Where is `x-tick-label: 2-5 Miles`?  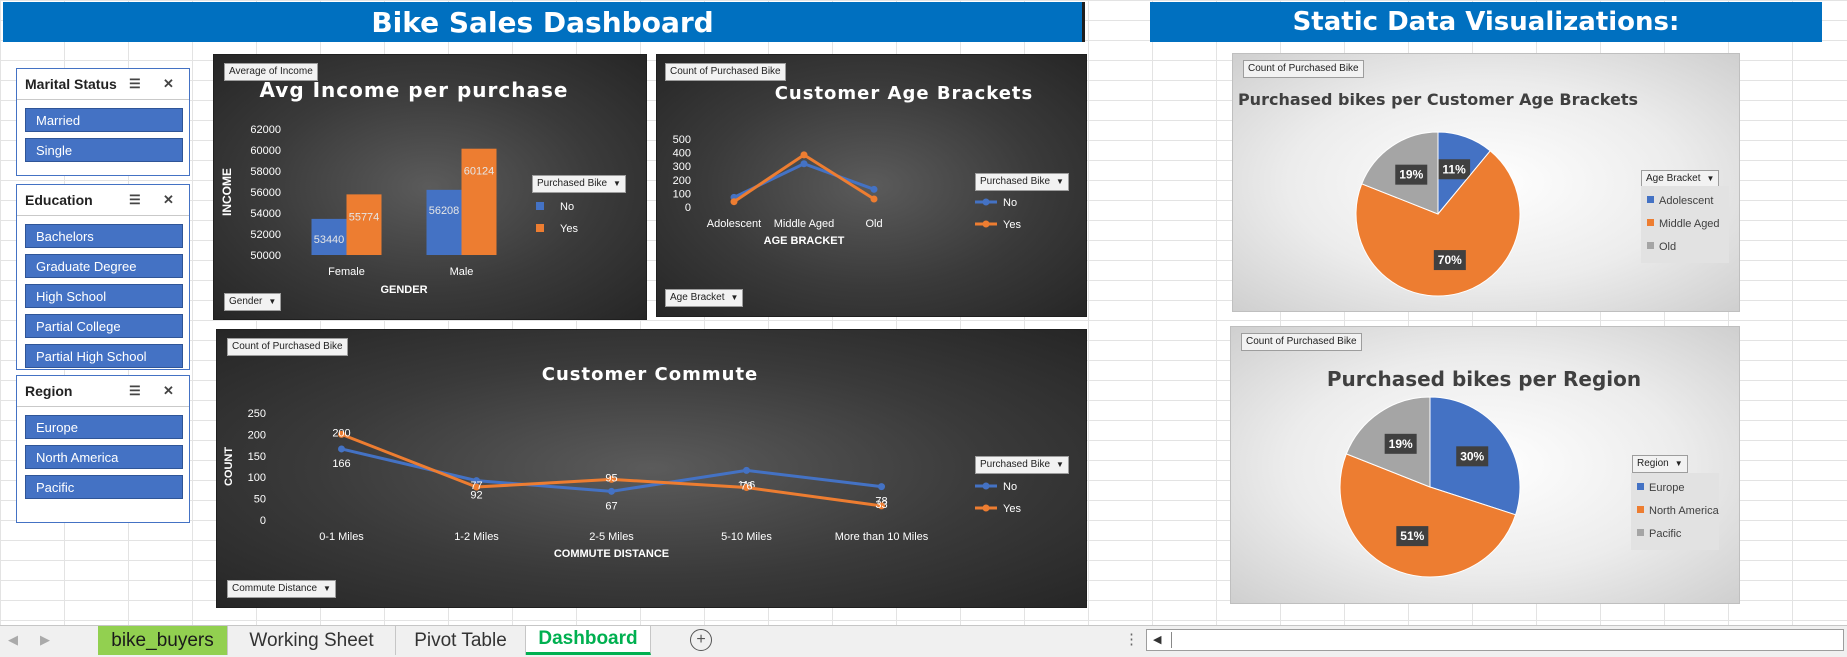 x-tick-label: 2-5 Miles is located at coordinates (611, 537).